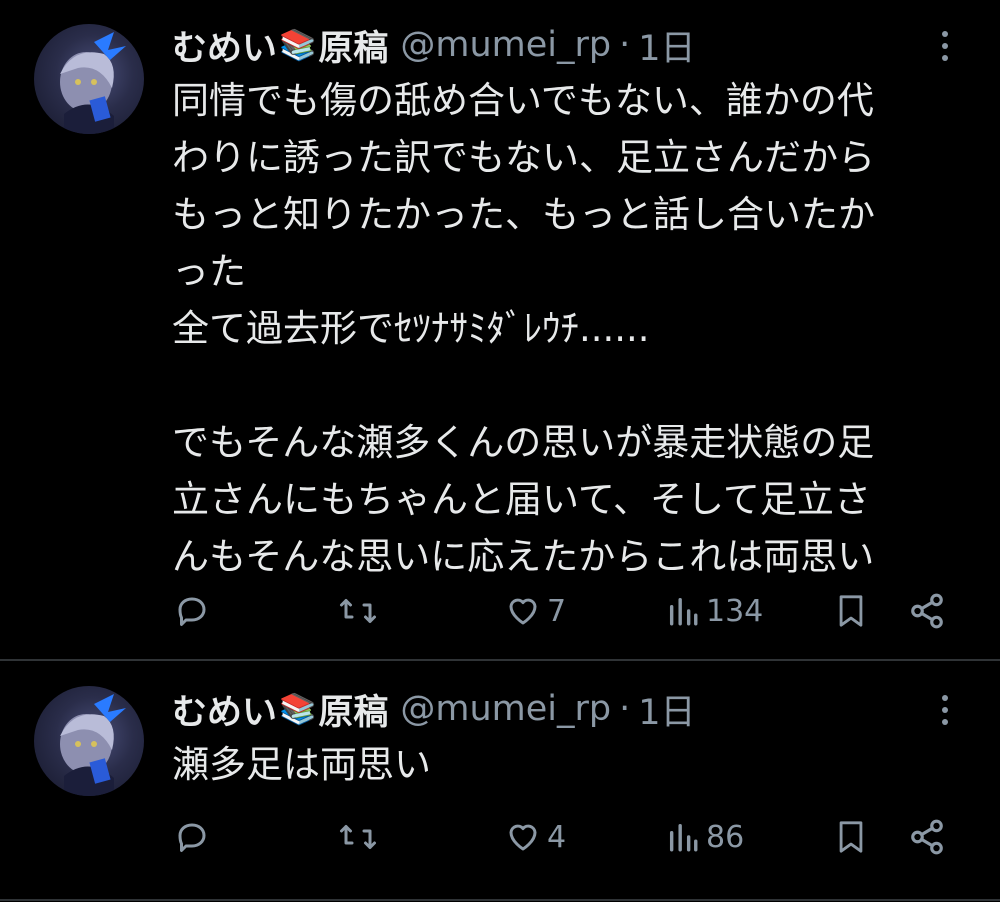 The image size is (1000, 902). Describe the element at coordinates (557, 837) in the screenshot. I see `like-count: 4` at that location.